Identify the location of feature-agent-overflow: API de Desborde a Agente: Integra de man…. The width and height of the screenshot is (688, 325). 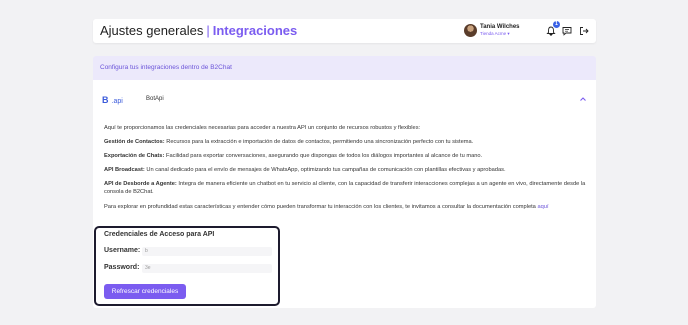
(345, 188).